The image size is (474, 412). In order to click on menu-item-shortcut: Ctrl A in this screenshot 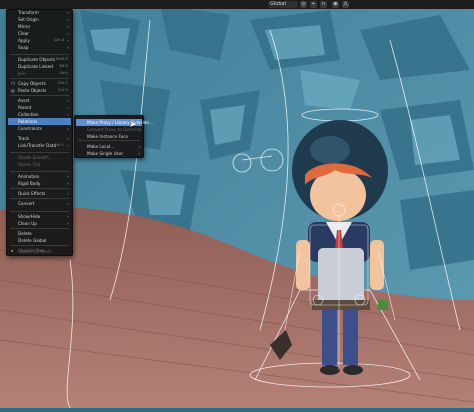, I will do `click(59, 40)`.